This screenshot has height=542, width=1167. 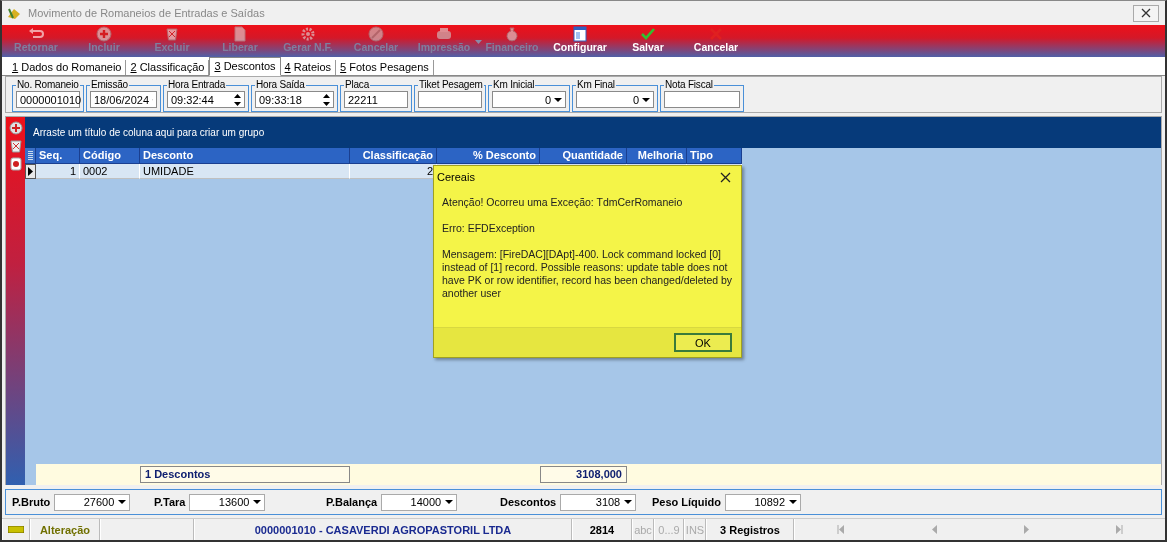 What do you see at coordinates (714, 156) in the screenshot?
I see `column-header: Tipo` at bounding box center [714, 156].